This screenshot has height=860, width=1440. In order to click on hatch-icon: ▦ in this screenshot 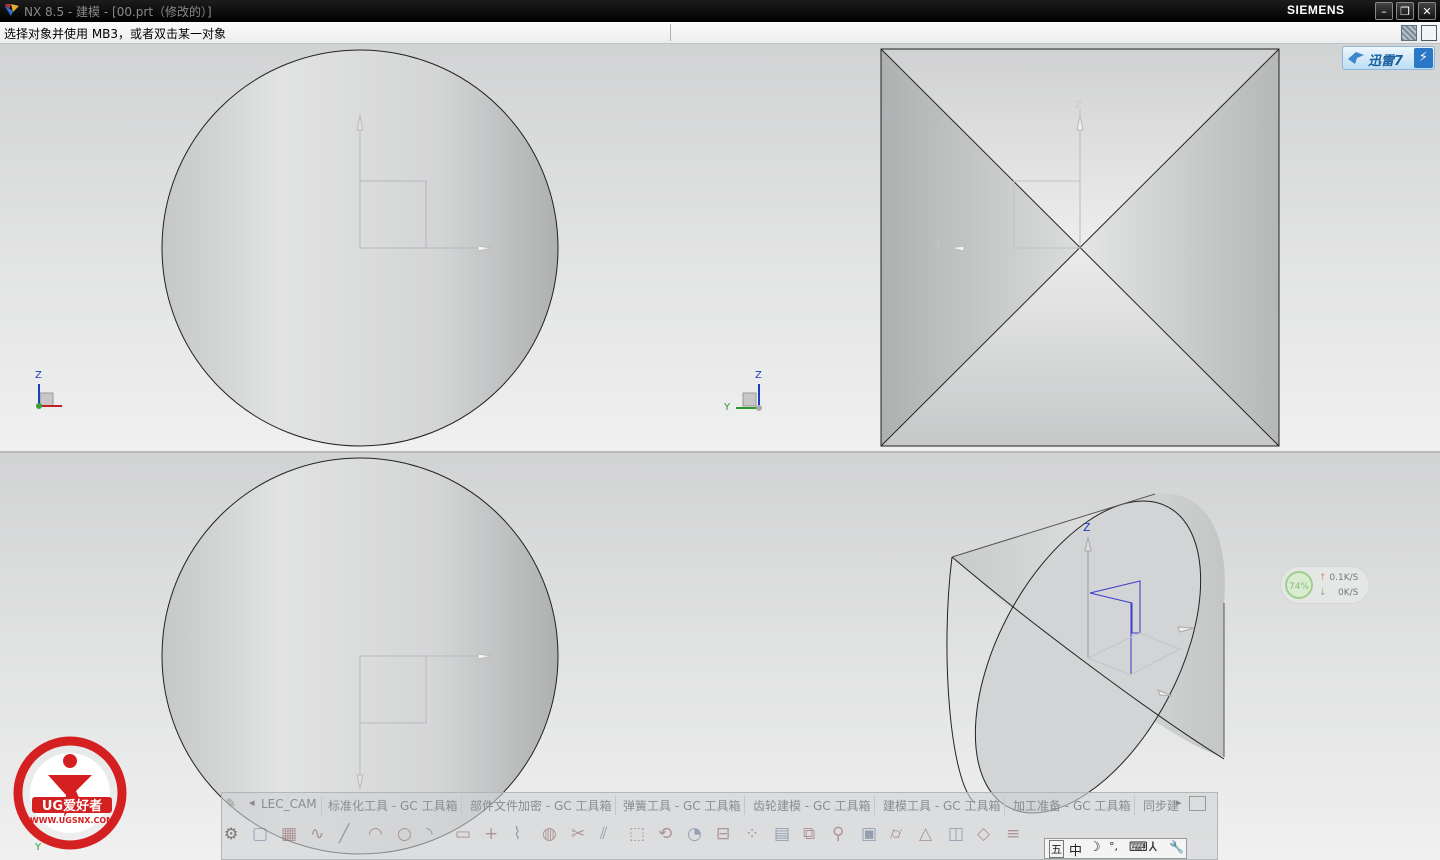, I will do `click(291, 834)`.